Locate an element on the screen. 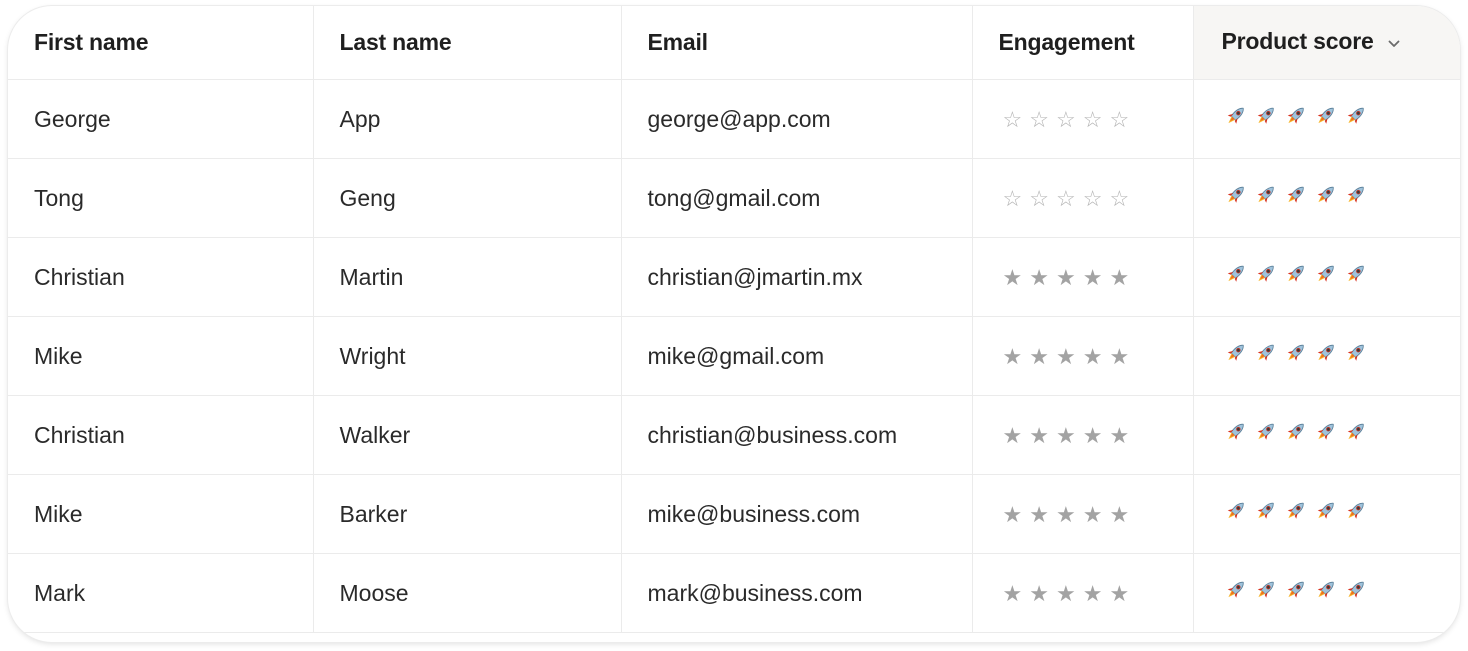 The image size is (1468, 651). table-row: Mike Wright mike@gmail.com ★ ★ ★ ★ ★ is located at coordinates (734, 356).